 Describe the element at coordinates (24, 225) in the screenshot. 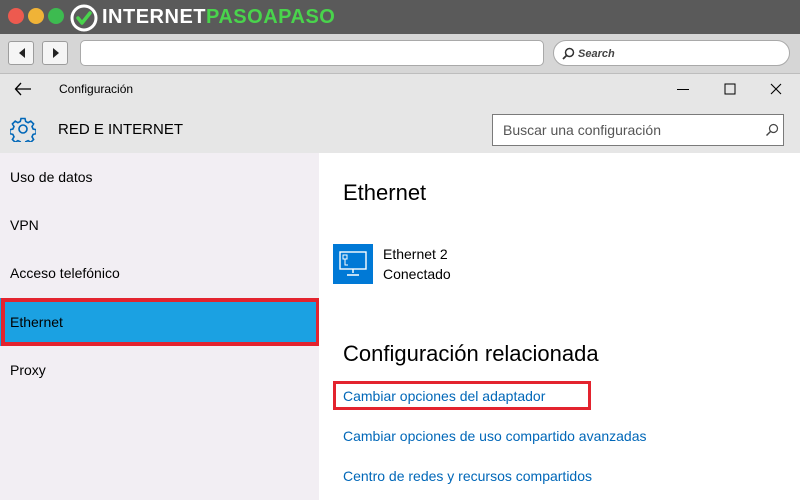

I see `sidebar-item-label: VPN` at that location.